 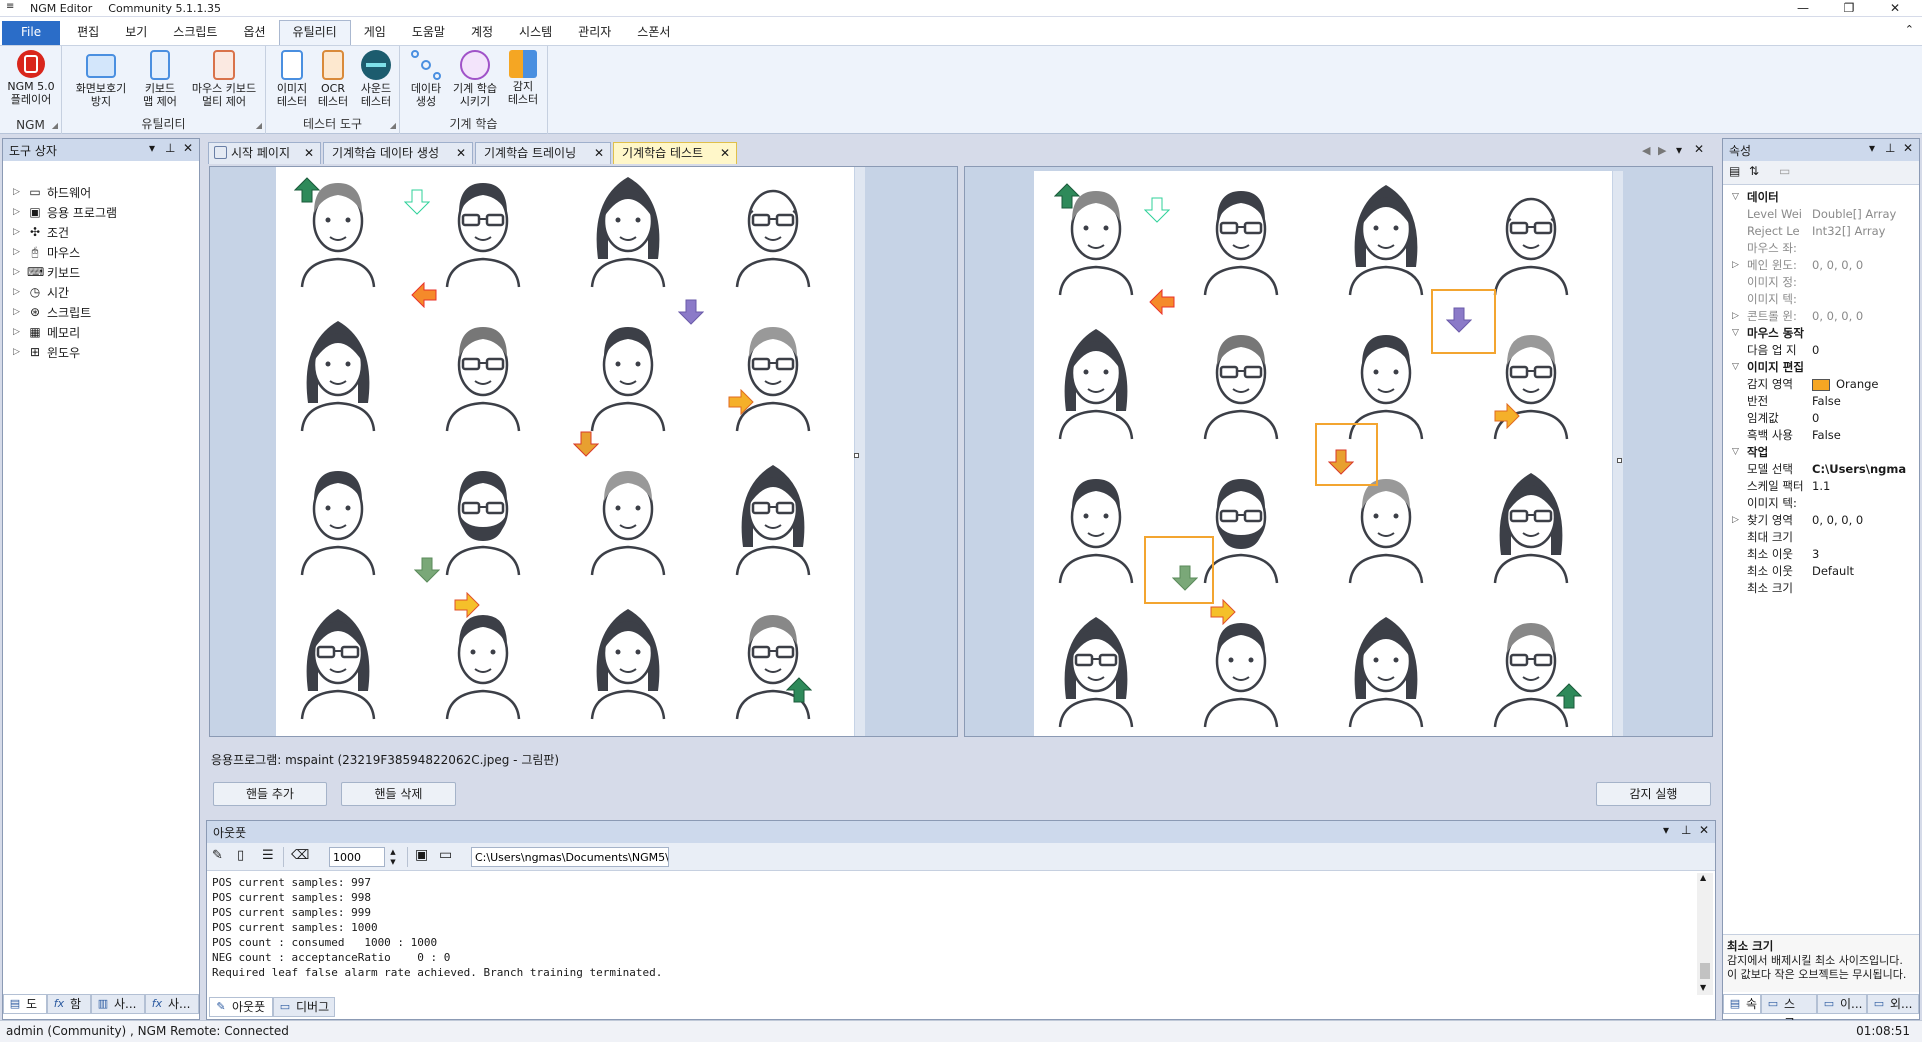 What do you see at coordinates (1742, 1004) in the screenshot?
I see `tab-properties: ▤ 속` at bounding box center [1742, 1004].